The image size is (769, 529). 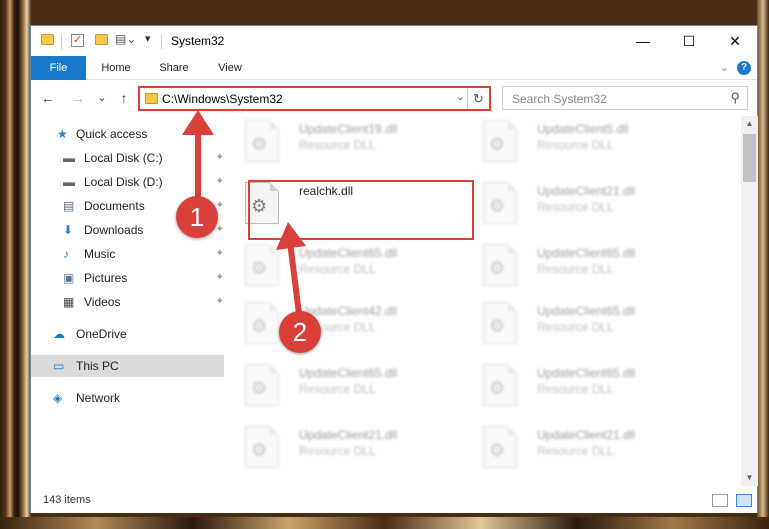 What do you see at coordinates (127, 366) in the screenshot?
I see `sidebar-item-this-pc: ▭ This PC` at bounding box center [127, 366].